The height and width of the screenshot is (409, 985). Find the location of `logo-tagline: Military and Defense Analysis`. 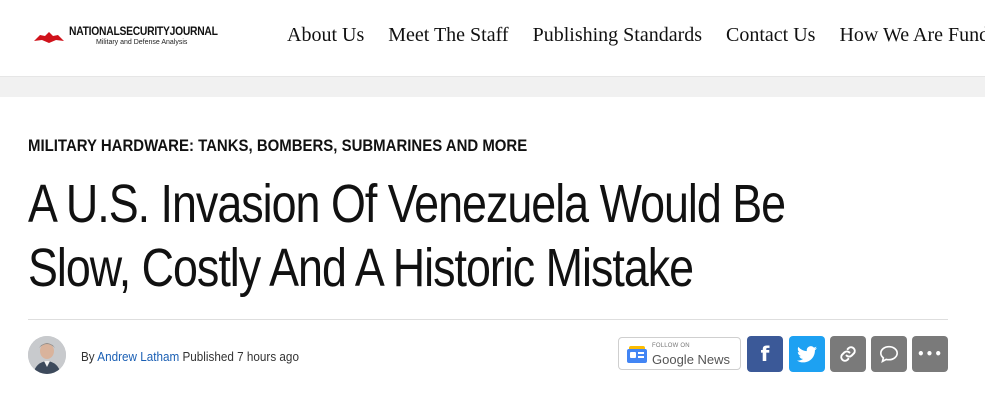

logo-tagline: Military and Defense Analysis is located at coordinates (142, 42).